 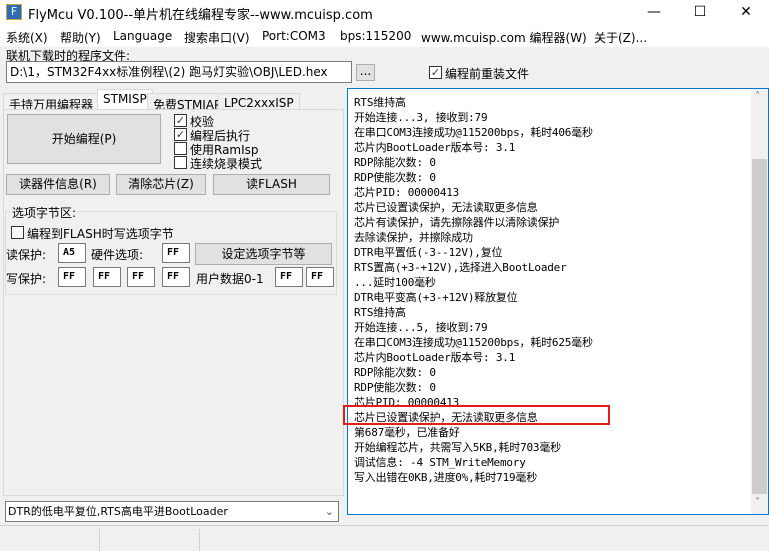 What do you see at coordinates (72, 253) in the screenshot?
I see `read-protect-input: A5` at bounding box center [72, 253].